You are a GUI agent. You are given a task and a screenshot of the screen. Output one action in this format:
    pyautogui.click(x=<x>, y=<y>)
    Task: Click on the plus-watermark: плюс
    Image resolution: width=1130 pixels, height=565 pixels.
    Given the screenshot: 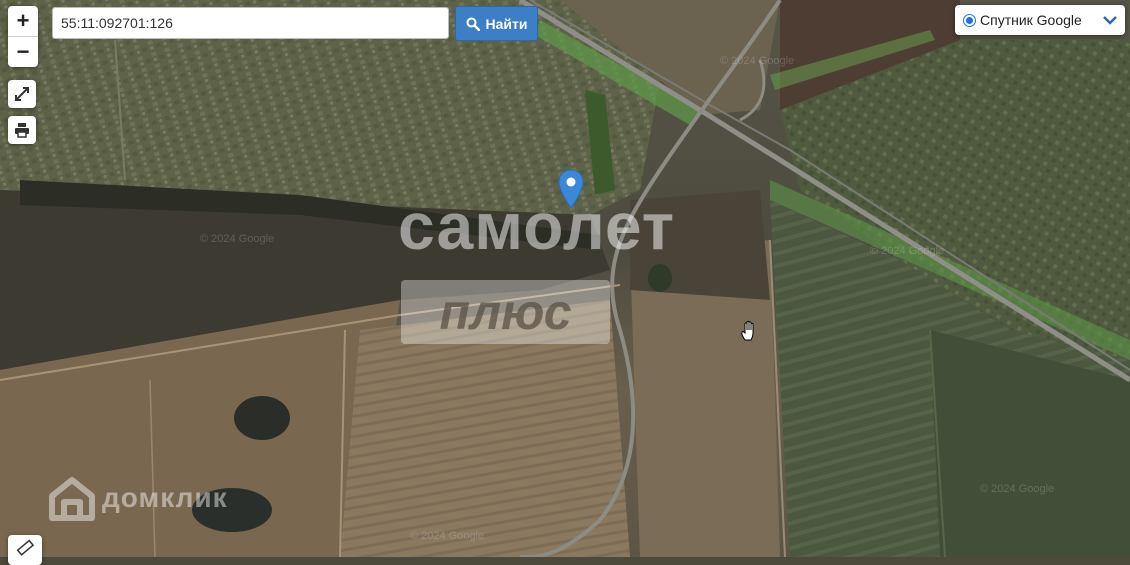 What is the action you would take?
    pyautogui.click(x=505, y=312)
    